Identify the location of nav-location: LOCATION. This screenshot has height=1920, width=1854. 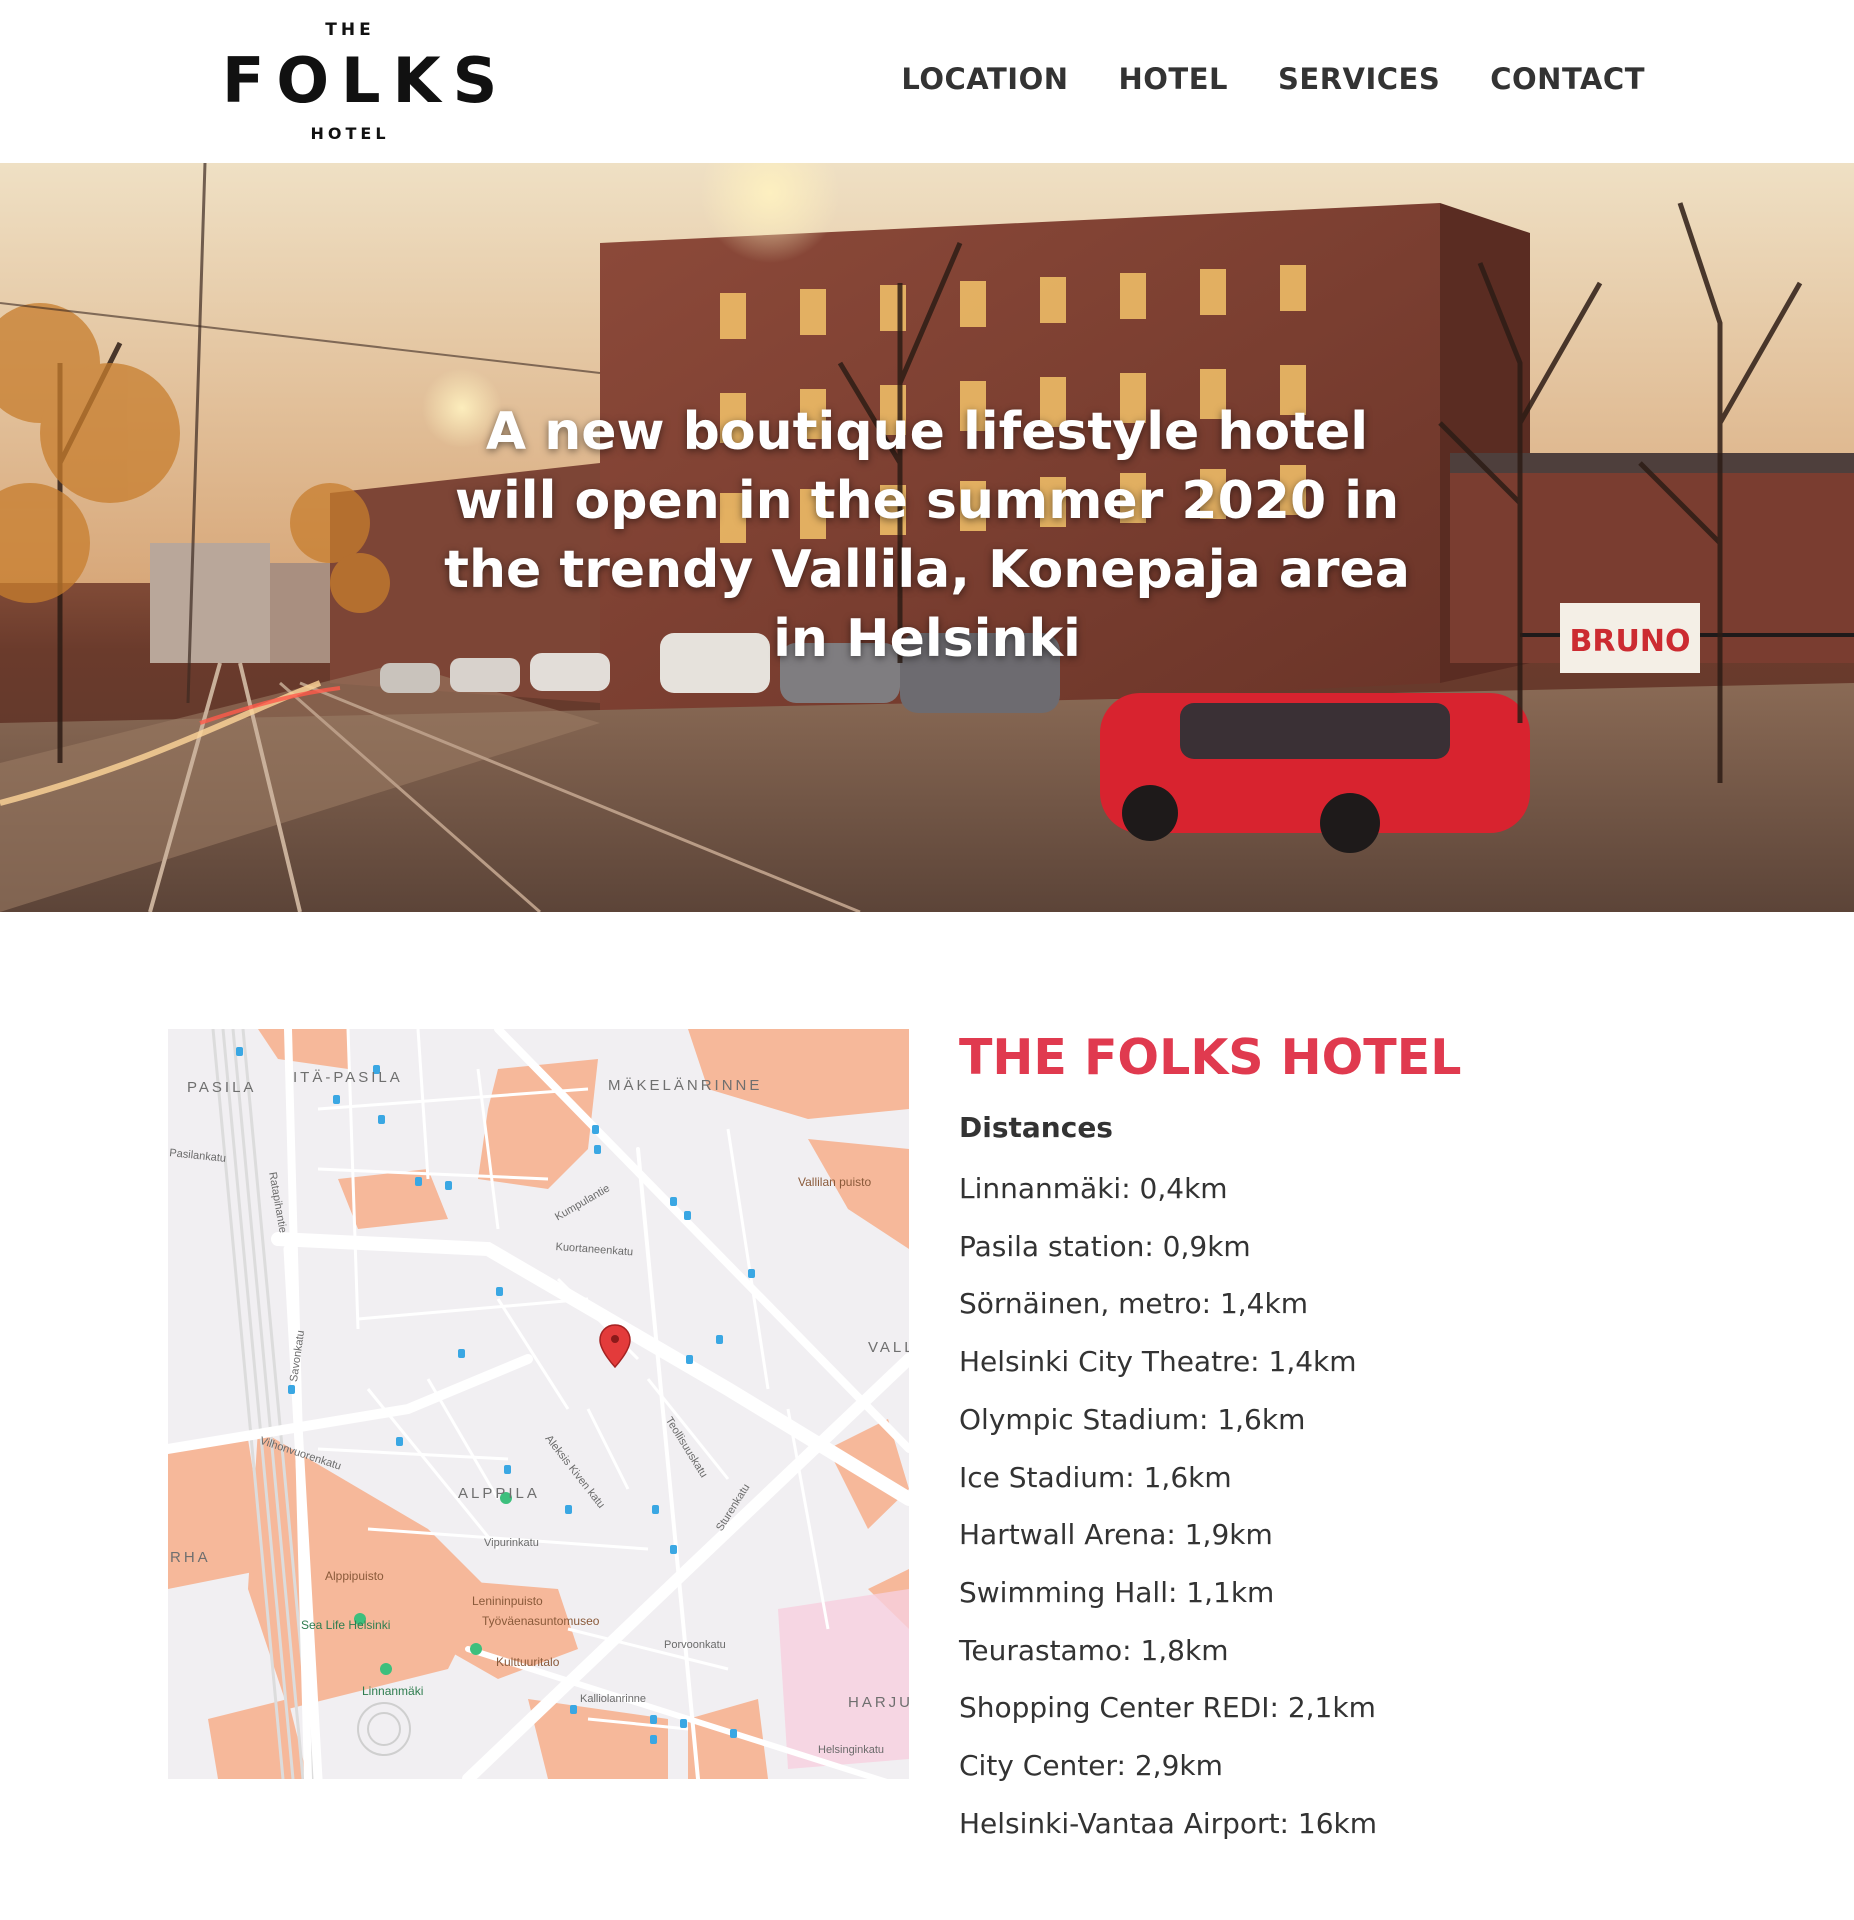
(984, 79).